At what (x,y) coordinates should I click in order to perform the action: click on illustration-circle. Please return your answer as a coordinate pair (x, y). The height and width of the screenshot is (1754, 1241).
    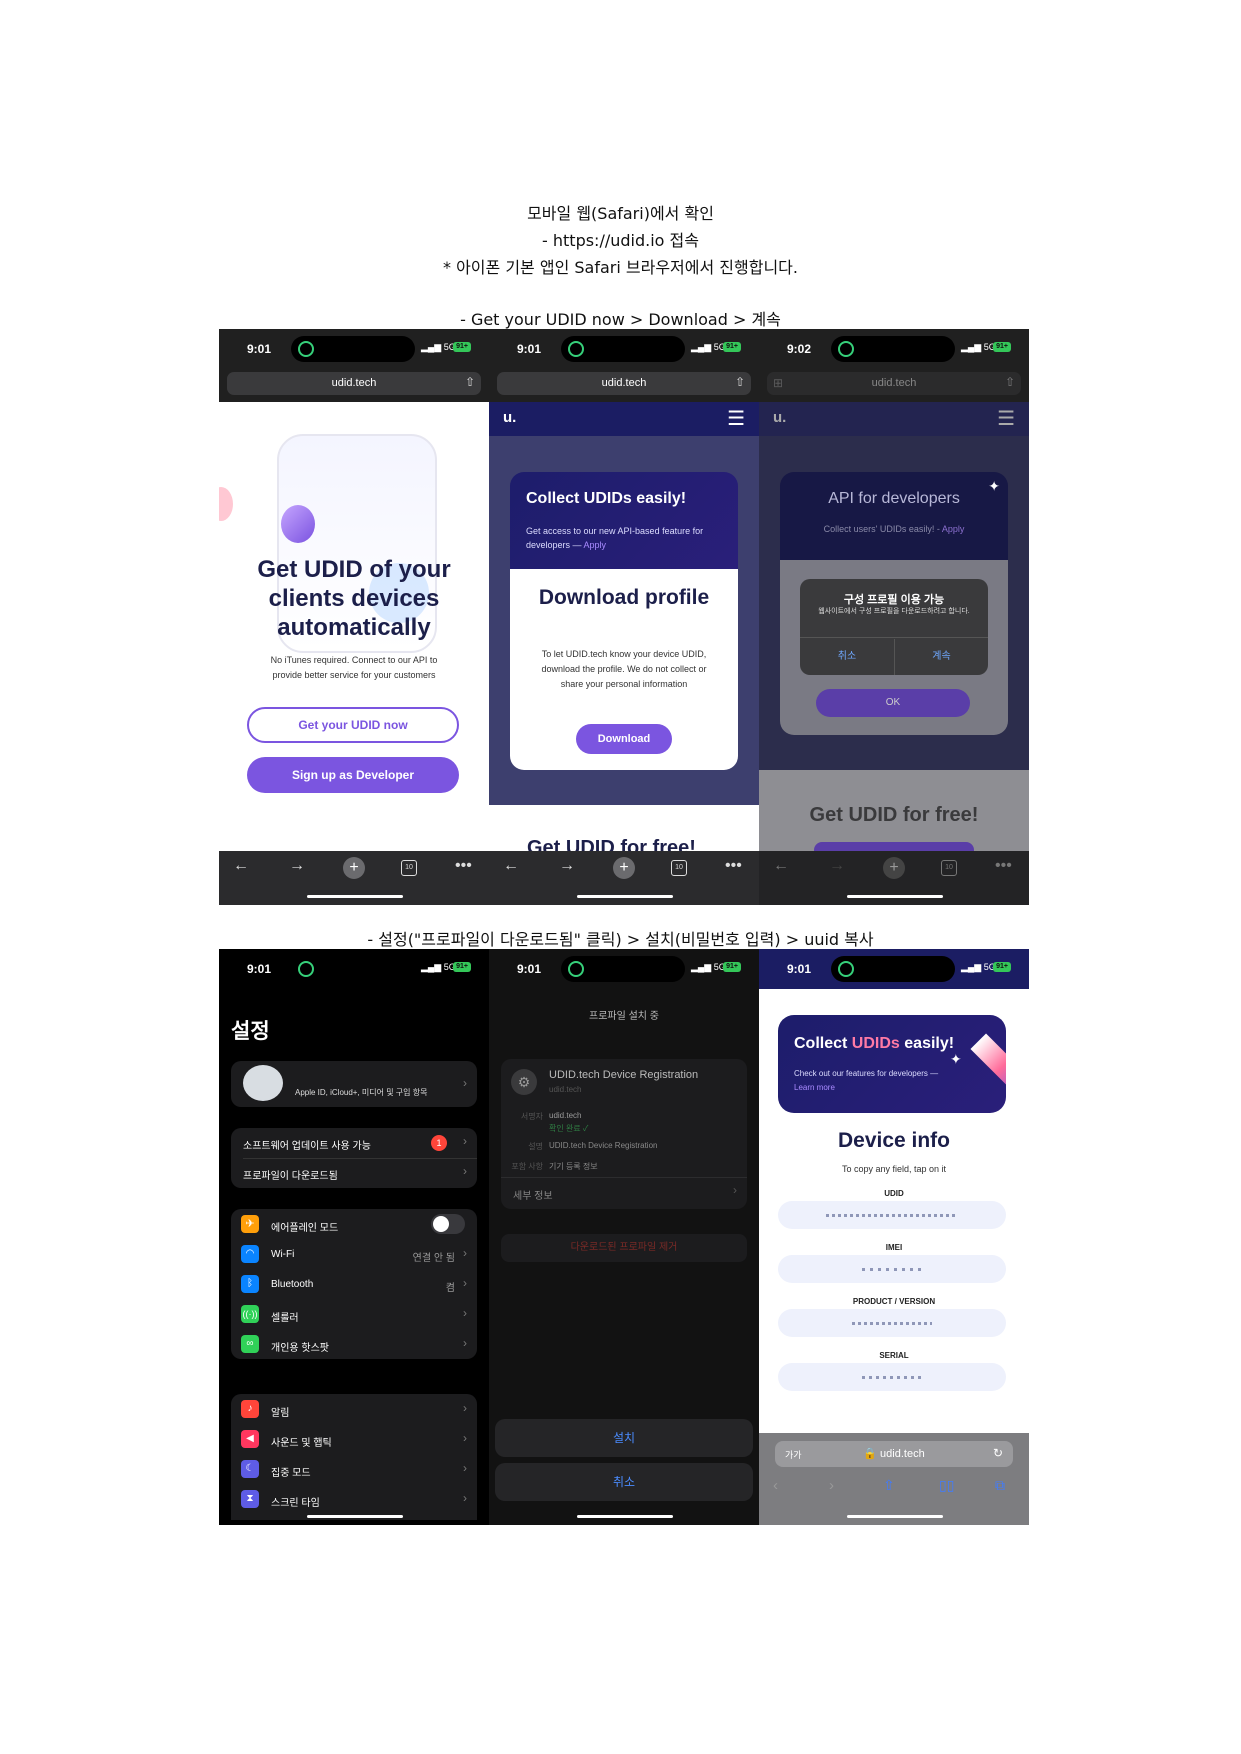
    Looking at the image, I should click on (298, 524).